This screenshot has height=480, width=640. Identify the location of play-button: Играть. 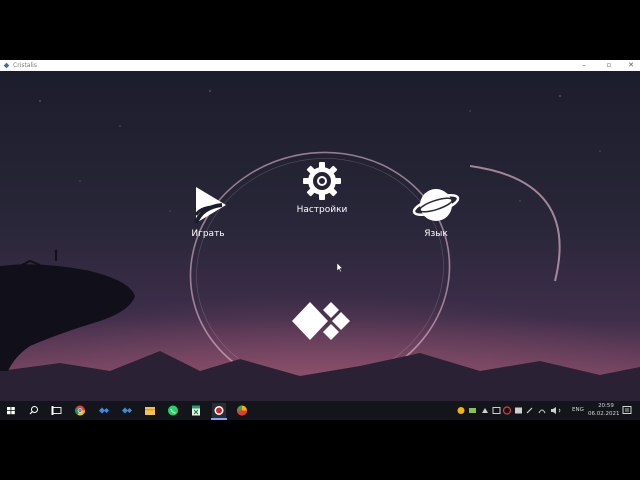
(208, 212).